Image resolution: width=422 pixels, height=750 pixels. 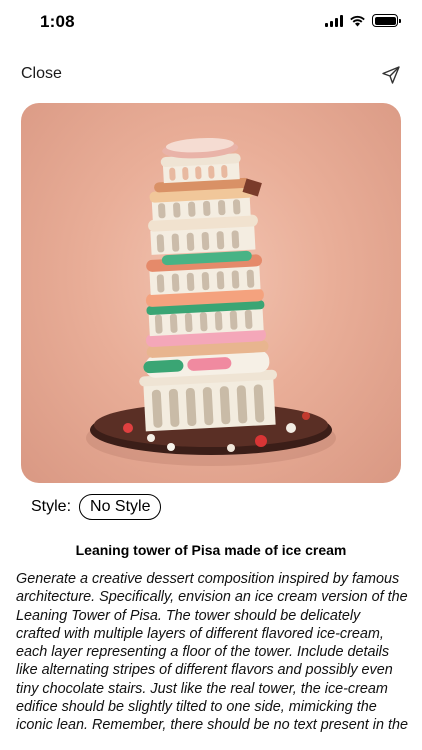 What do you see at coordinates (211, 550) in the screenshot?
I see `prompt-title: Leaning tower of Pisa made of ice cream` at bounding box center [211, 550].